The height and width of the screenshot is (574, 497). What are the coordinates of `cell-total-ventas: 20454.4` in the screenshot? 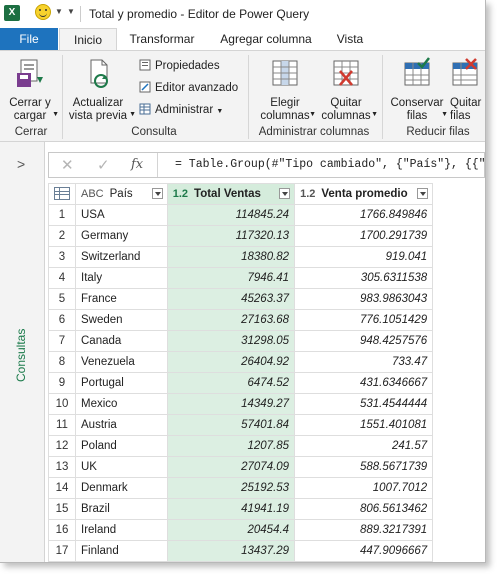 It's located at (231, 530).